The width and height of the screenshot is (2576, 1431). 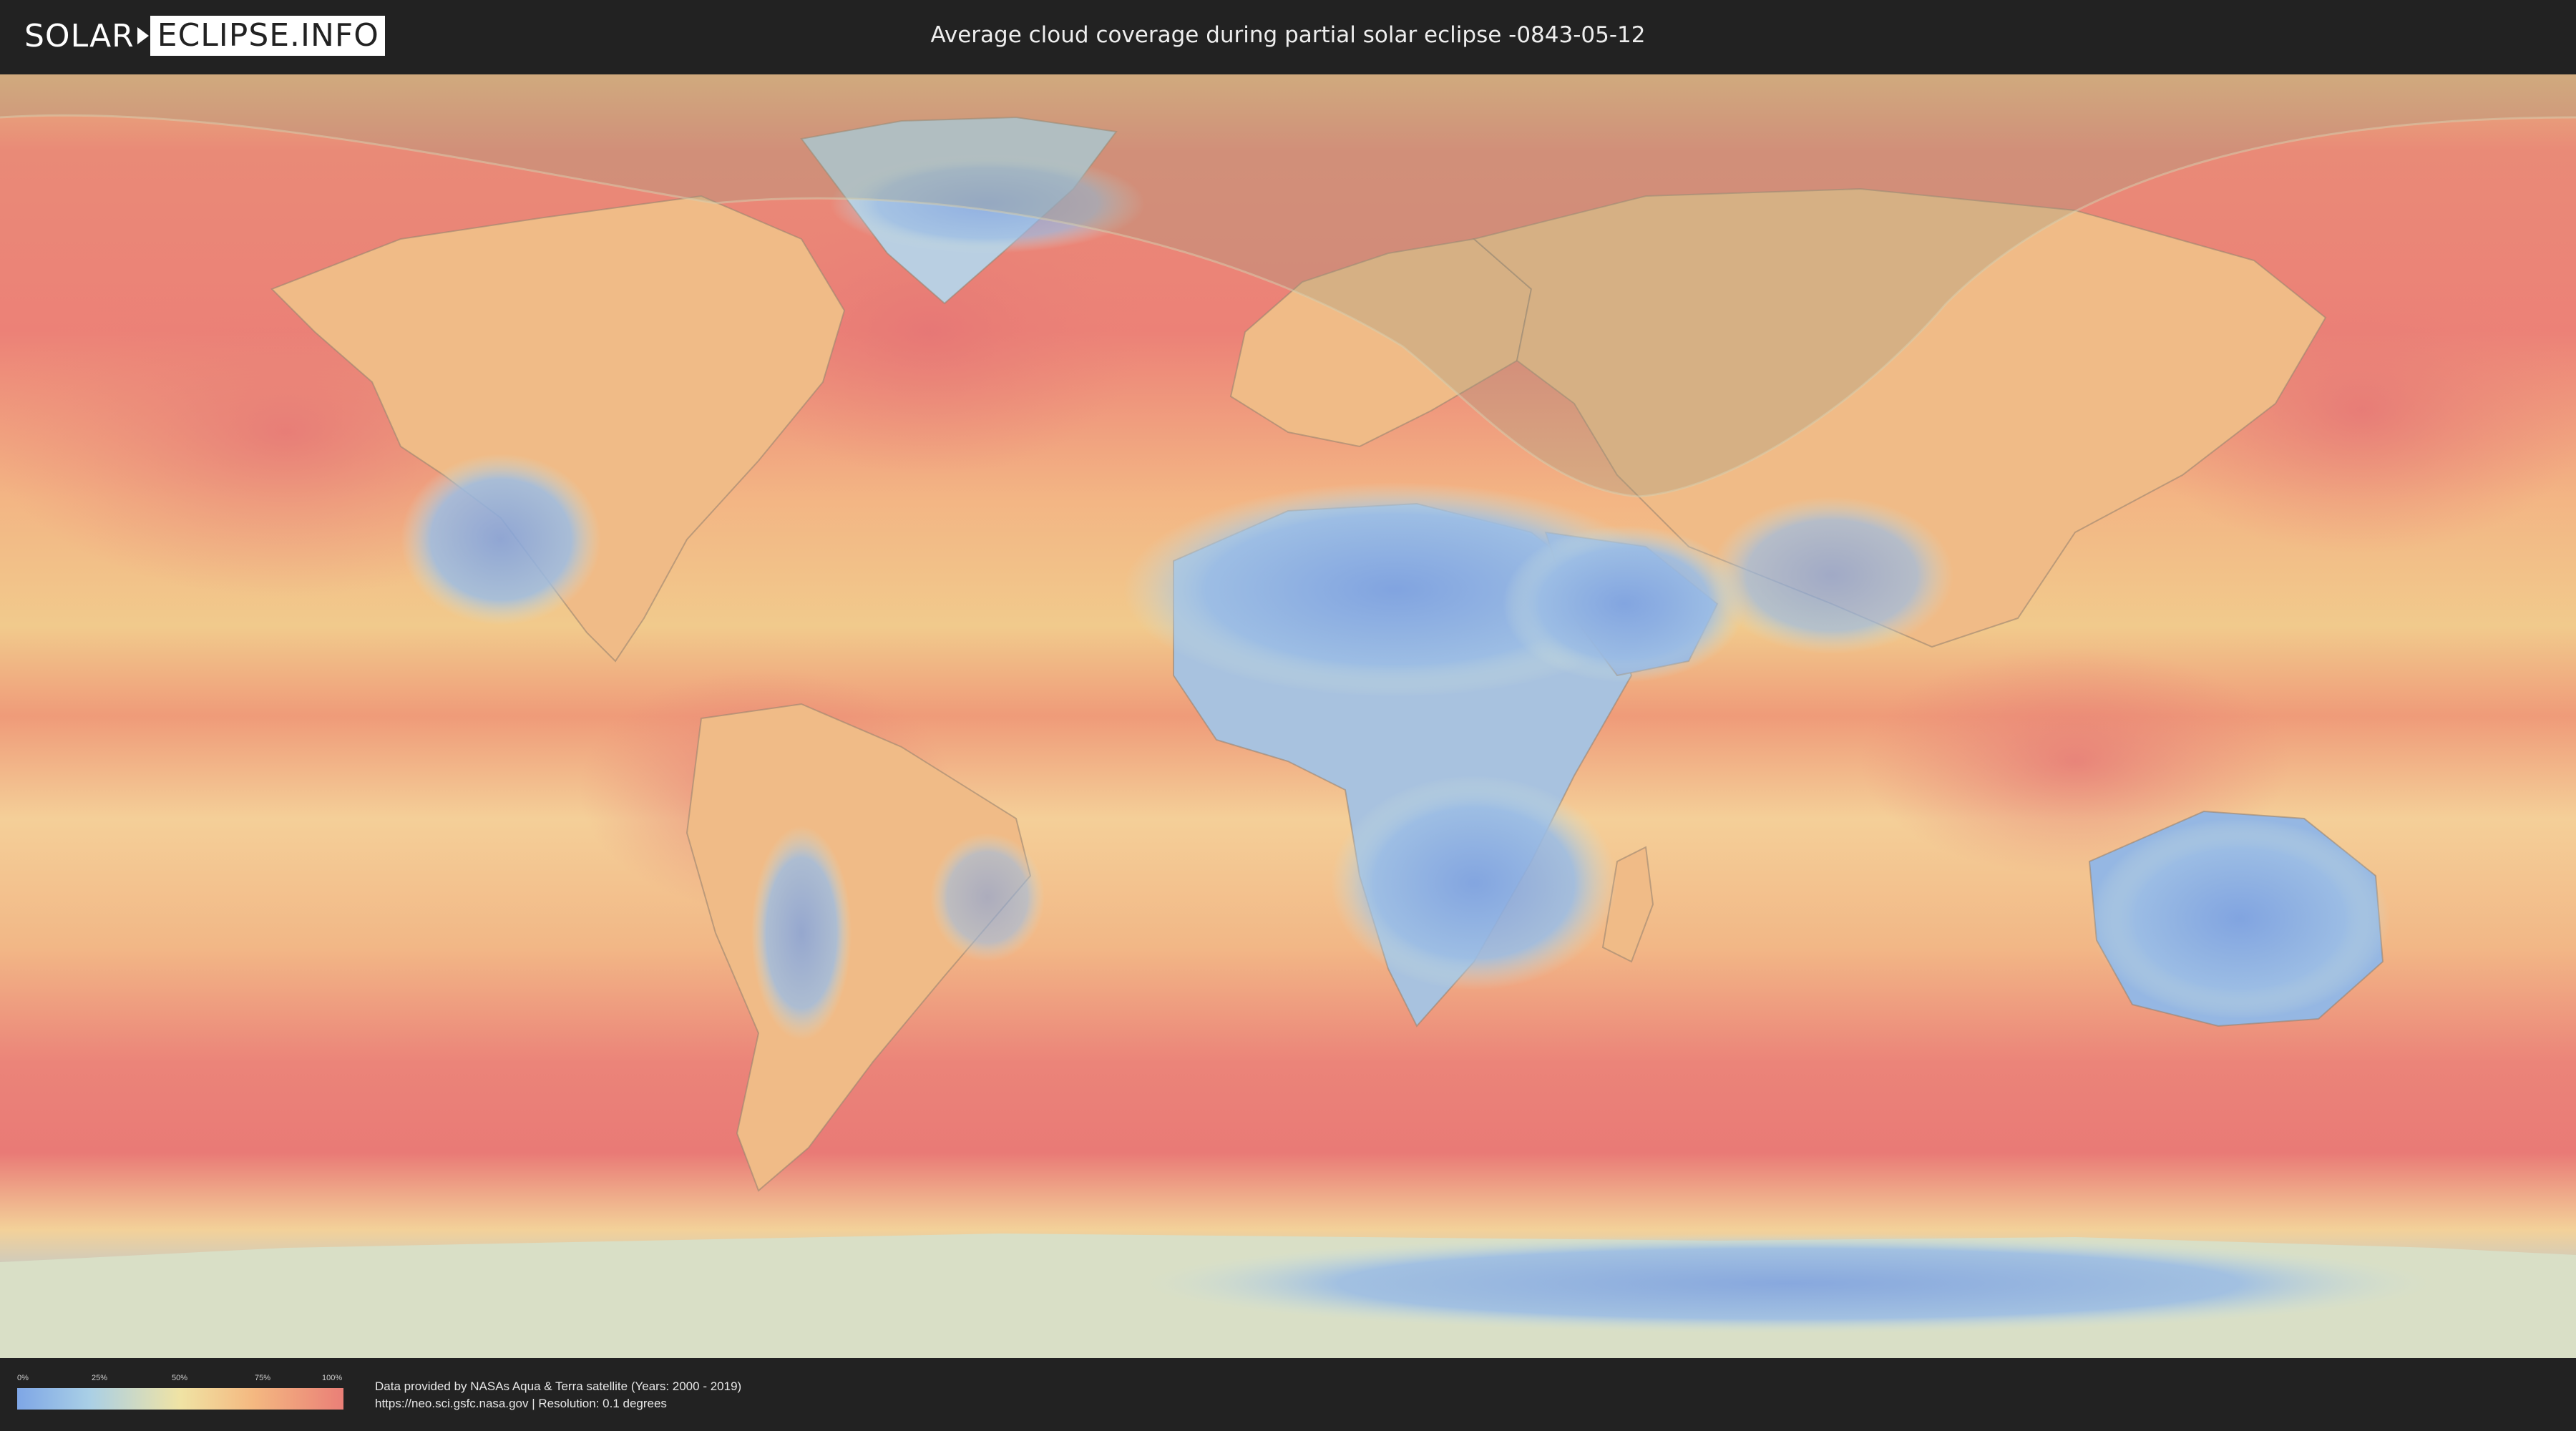 What do you see at coordinates (2239, 919) in the screenshot?
I see `australia-clear-region` at bounding box center [2239, 919].